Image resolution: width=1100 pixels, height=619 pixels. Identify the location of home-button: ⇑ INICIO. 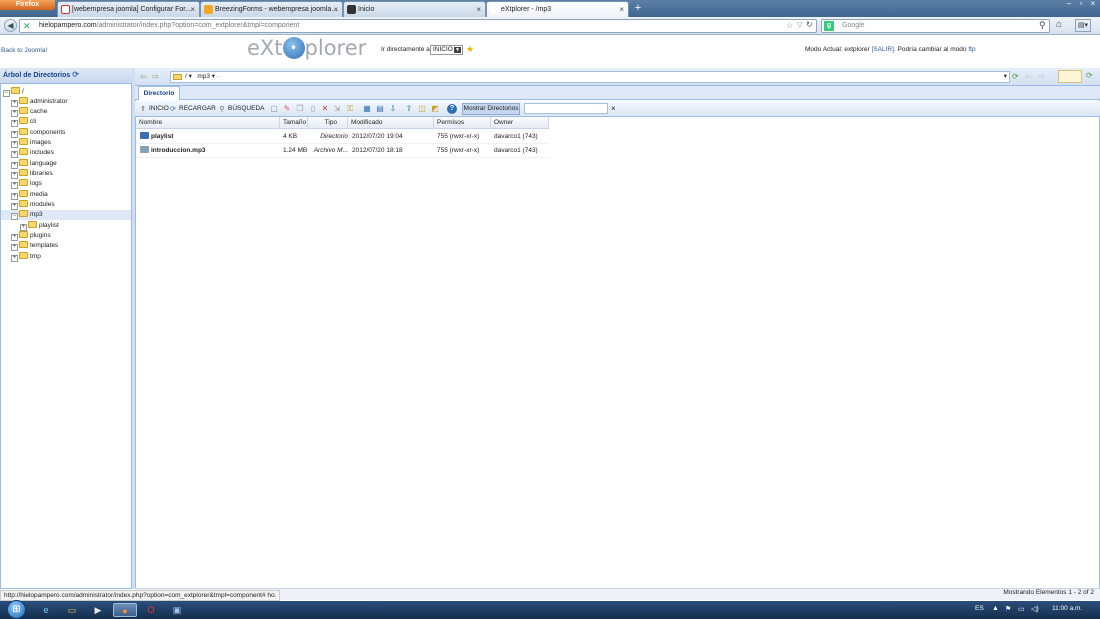
(154, 109).